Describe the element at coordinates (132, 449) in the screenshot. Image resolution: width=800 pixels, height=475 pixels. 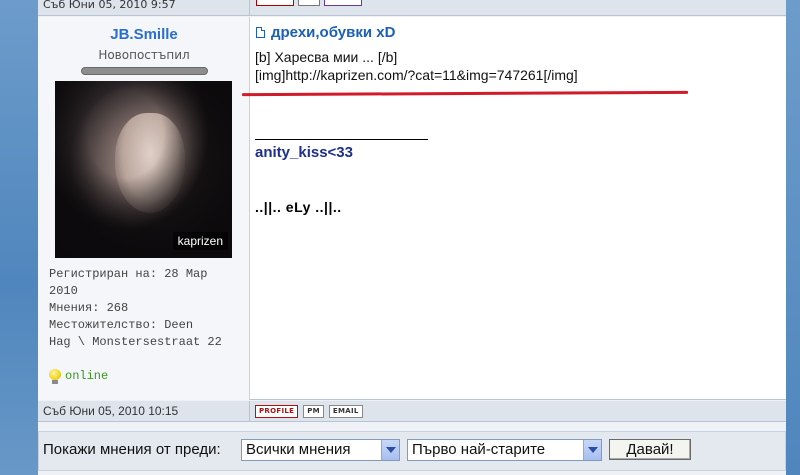
I see `filter-label: Покажи мнения от преди:` at that location.